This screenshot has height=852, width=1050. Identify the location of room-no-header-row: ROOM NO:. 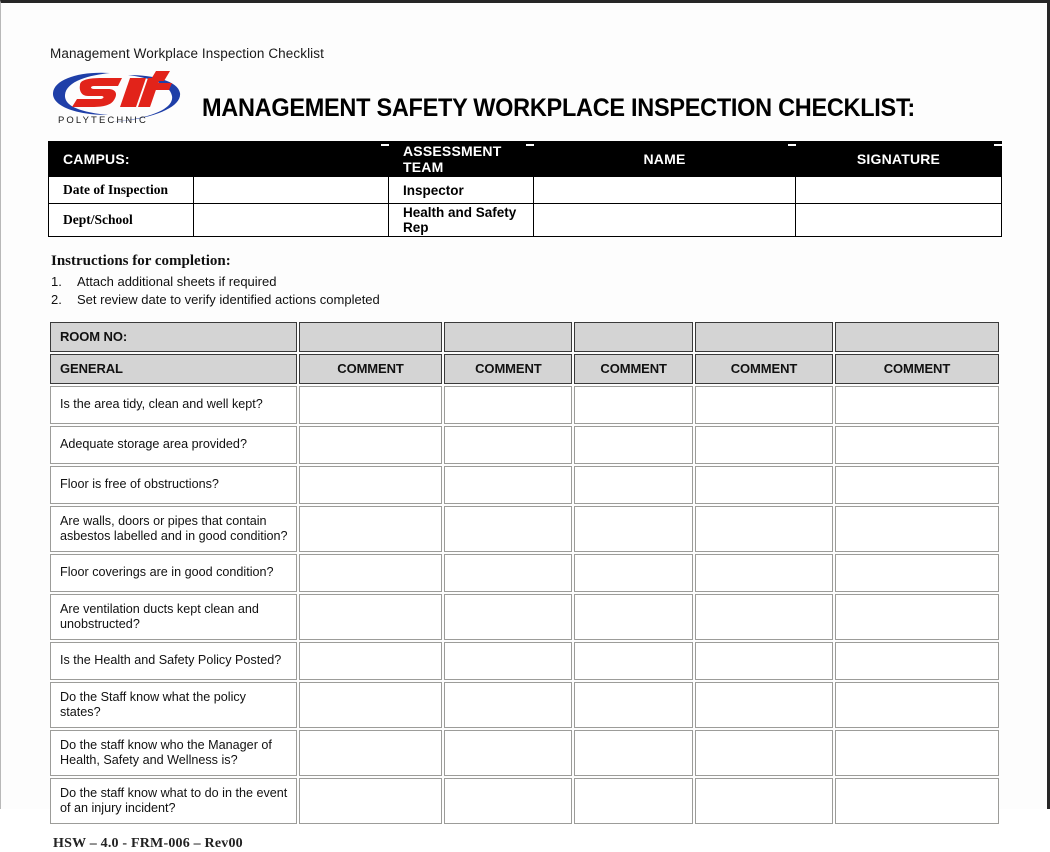
(524, 336).